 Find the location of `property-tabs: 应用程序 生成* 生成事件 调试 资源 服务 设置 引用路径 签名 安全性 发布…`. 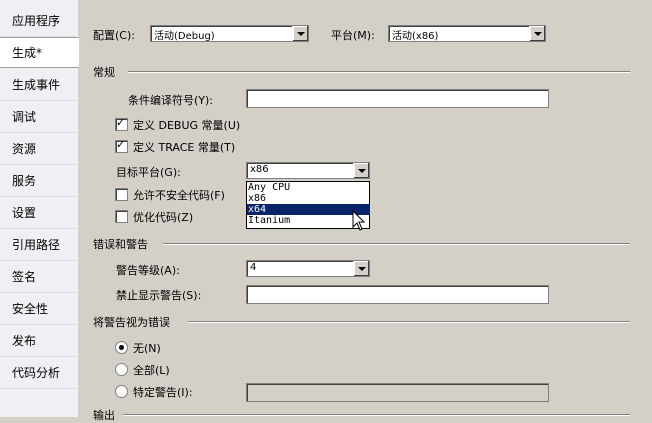

property-tabs: 应用程序 生成* 生成事件 调试 资源 服务 设置 引用路径 签名 安全性 发布… is located at coordinates (39, 208).